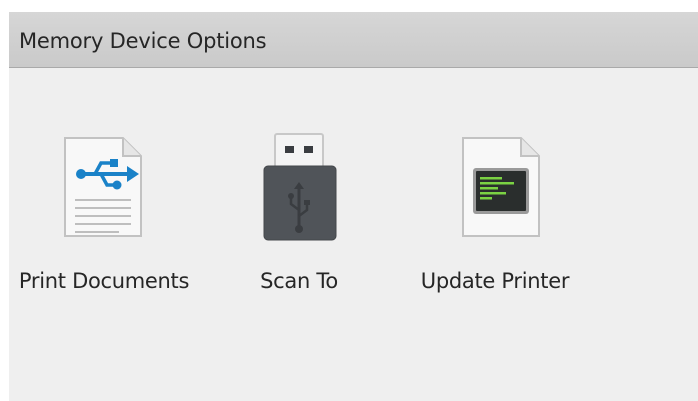 This screenshot has width=698, height=401. Describe the element at coordinates (498, 188) in the screenshot. I see `firmware-document-icon` at that location.